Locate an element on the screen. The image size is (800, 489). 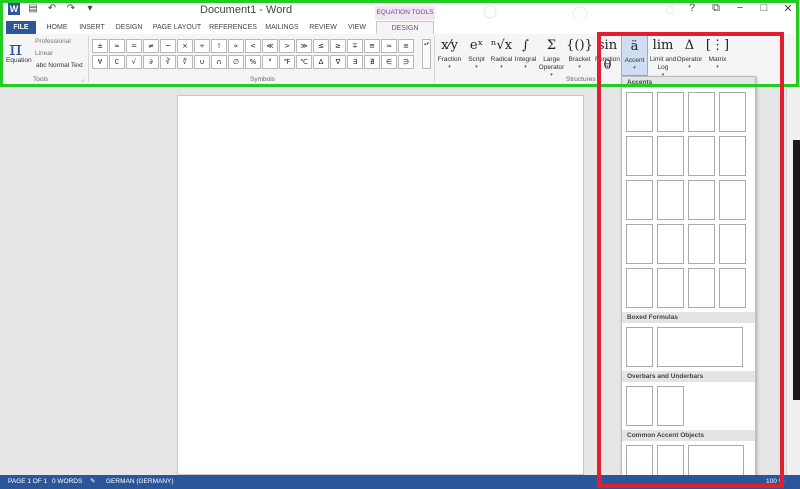
symbol-button: ÷ is located at coordinates (202, 46).